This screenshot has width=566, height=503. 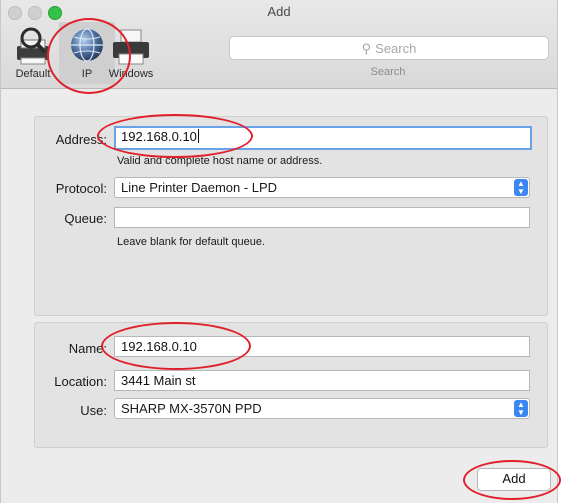 What do you see at coordinates (85, 218) in the screenshot?
I see `queue-label: Queue:` at bounding box center [85, 218].